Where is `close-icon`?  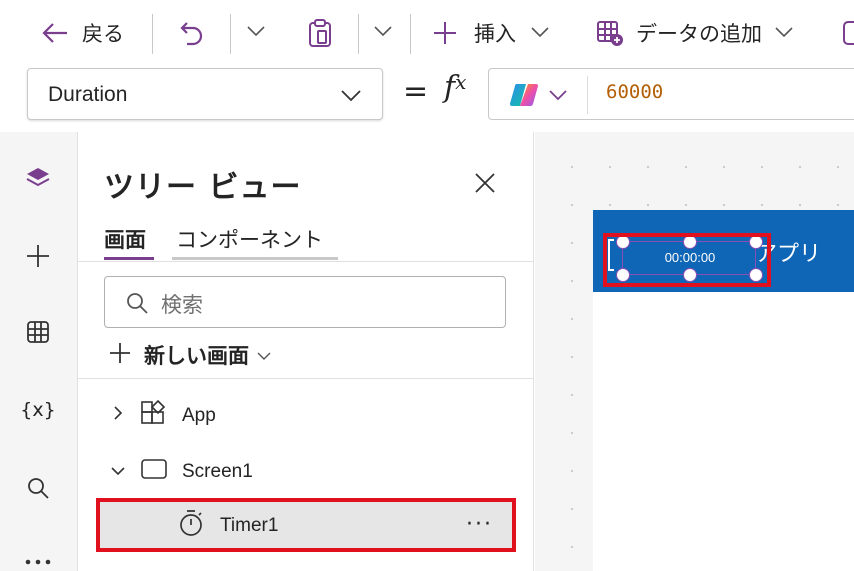 close-icon is located at coordinates (485, 185).